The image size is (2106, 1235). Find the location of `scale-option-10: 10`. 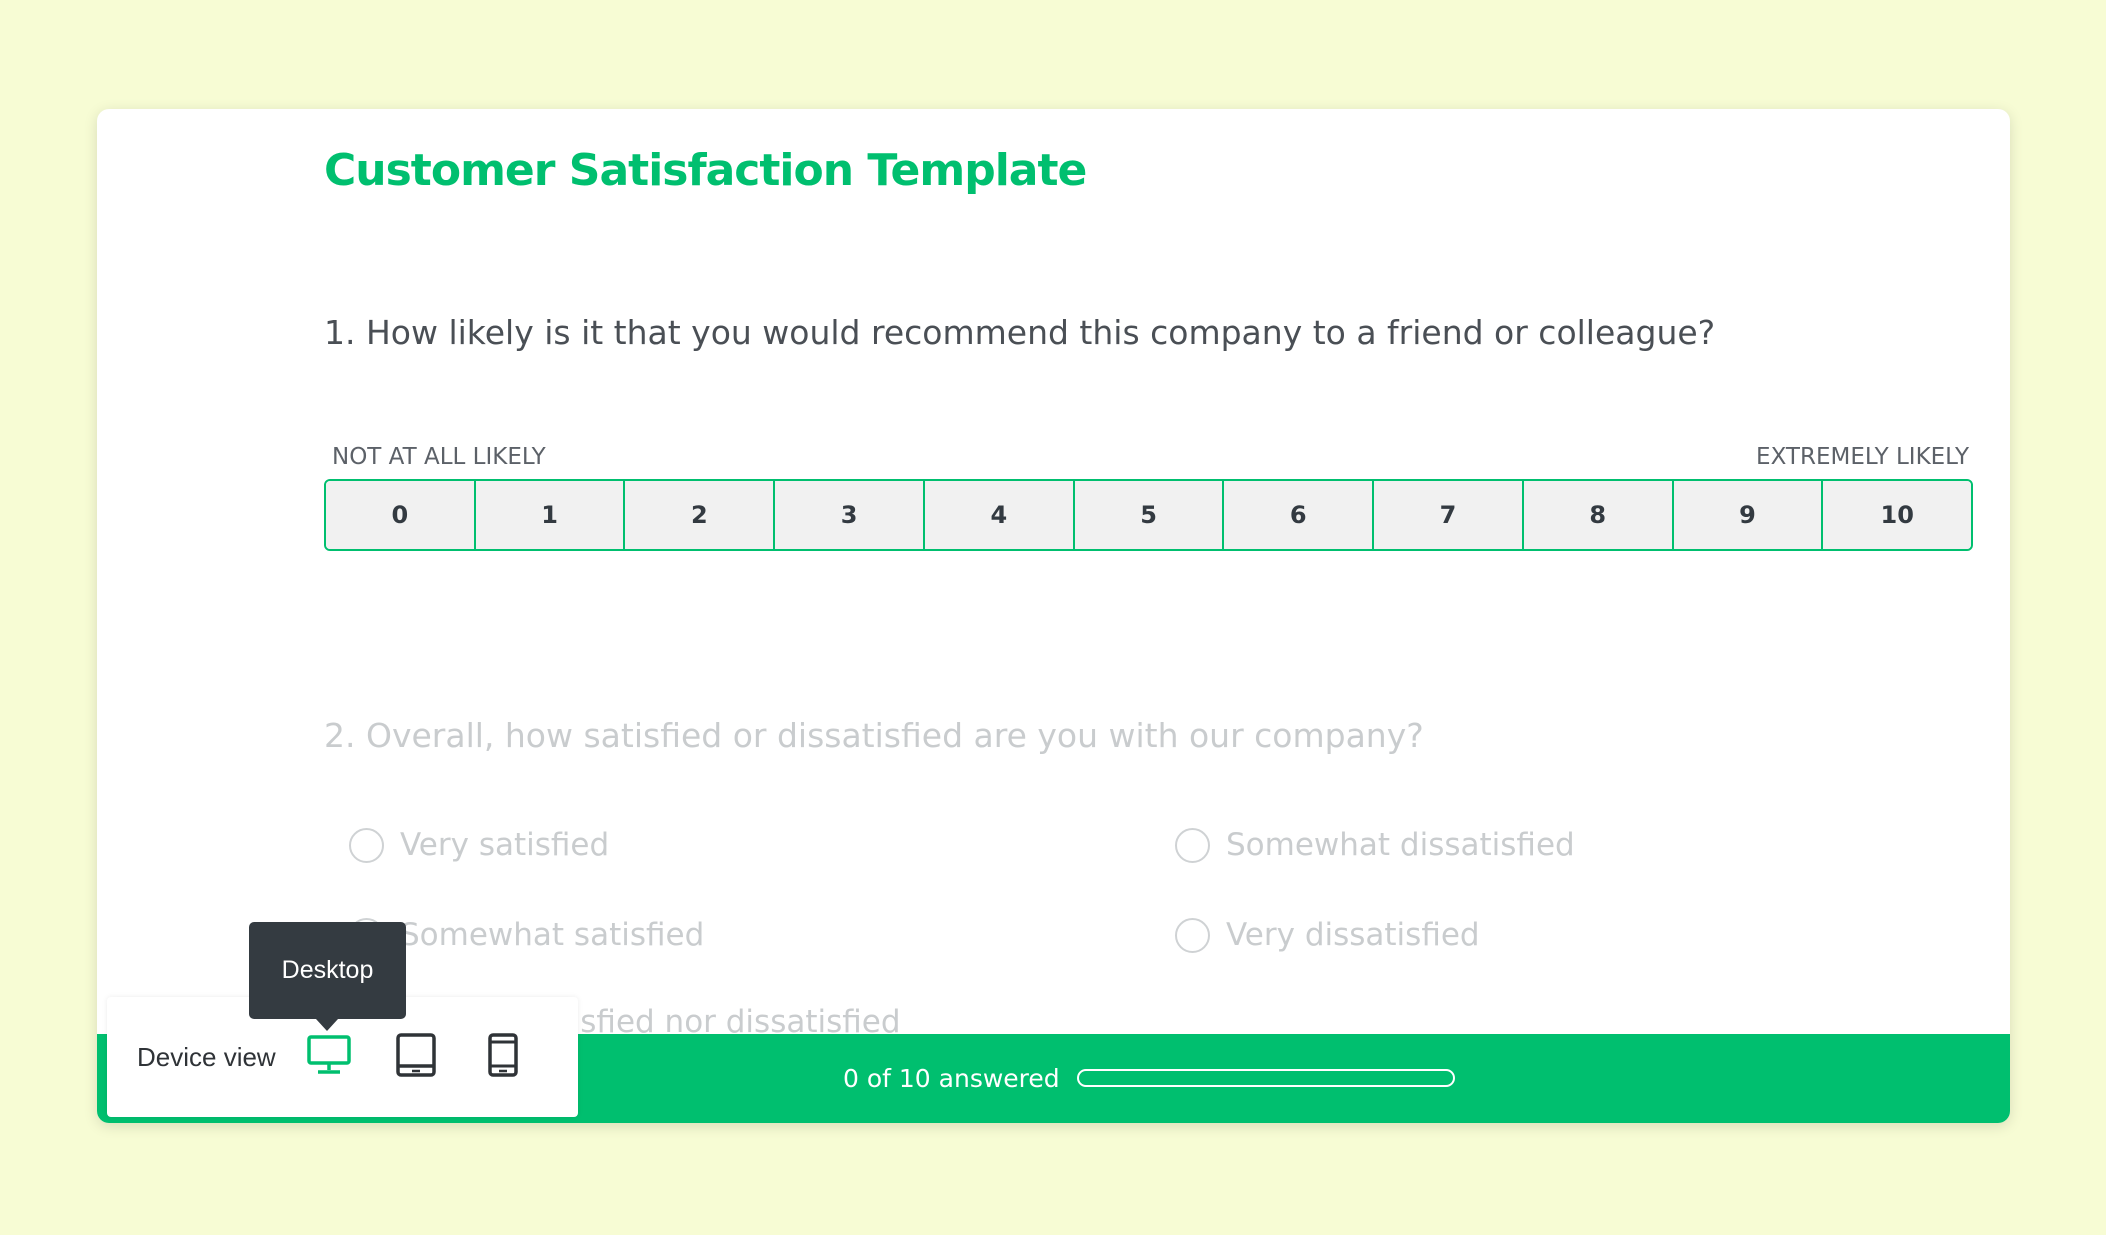

scale-option-10: 10 is located at coordinates (1897, 515).